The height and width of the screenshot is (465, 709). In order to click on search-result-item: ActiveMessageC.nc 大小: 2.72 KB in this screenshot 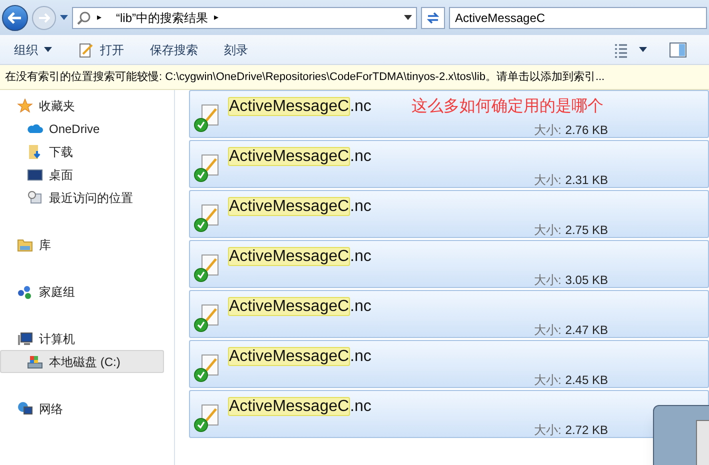, I will do `click(449, 414)`.